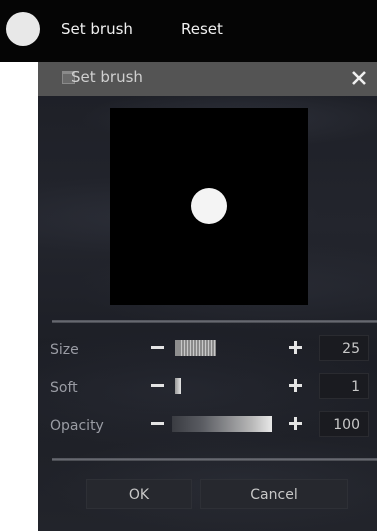 The image size is (377, 531). I want to click on soft-slider-thumb, so click(178, 386).